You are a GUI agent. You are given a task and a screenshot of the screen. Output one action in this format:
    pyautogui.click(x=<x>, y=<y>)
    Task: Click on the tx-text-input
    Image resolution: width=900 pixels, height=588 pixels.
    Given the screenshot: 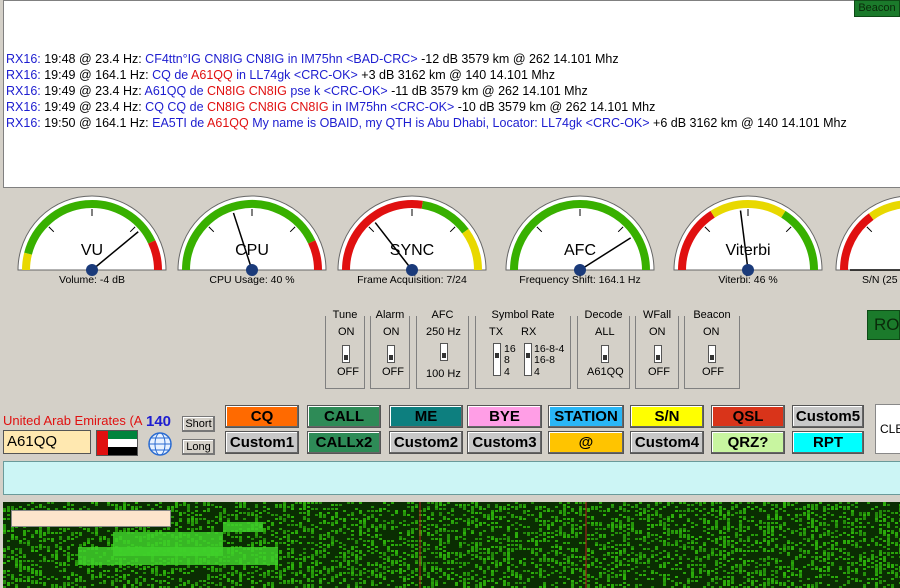 What is the action you would take?
    pyautogui.click(x=451, y=478)
    